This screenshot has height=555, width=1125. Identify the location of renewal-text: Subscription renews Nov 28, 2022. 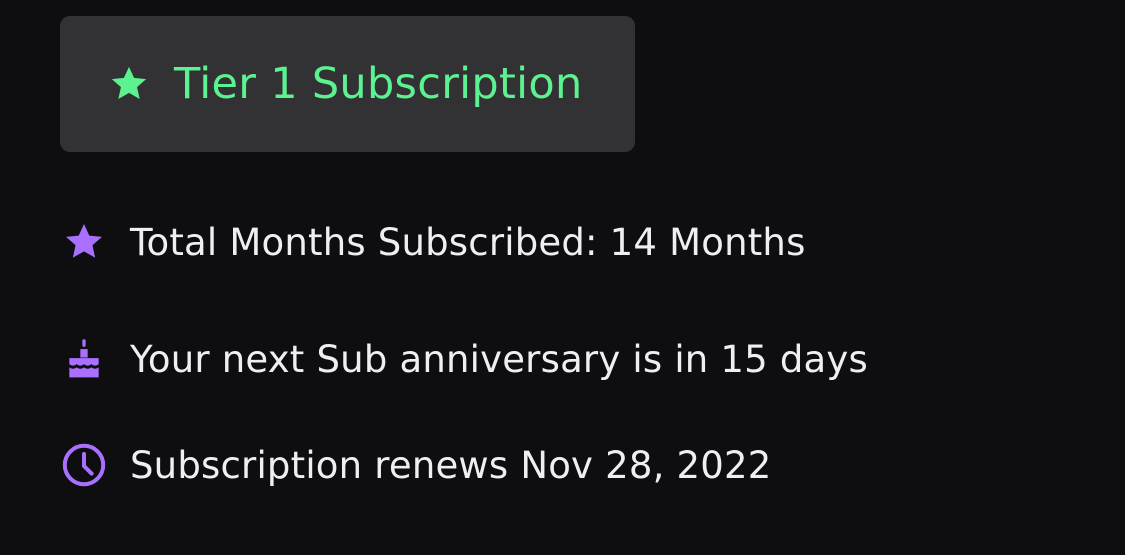
(451, 465).